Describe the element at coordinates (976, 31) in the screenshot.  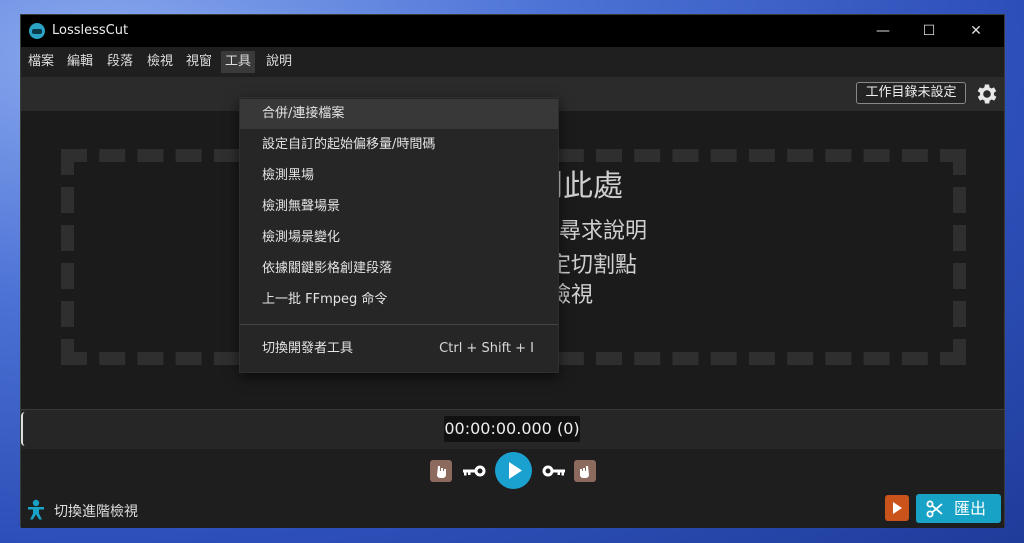
I see `close-button: ✕` at that location.